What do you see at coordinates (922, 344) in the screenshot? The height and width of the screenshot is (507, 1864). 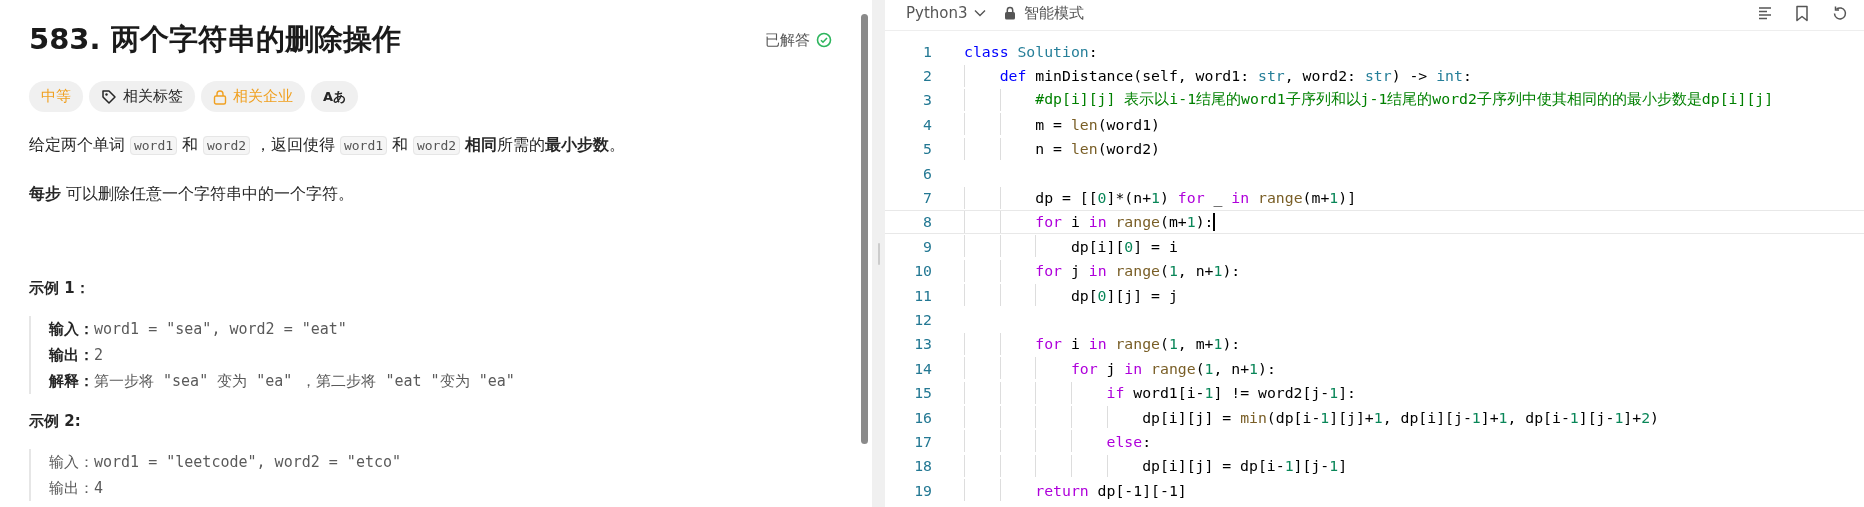 I see `line-number: 13` at bounding box center [922, 344].